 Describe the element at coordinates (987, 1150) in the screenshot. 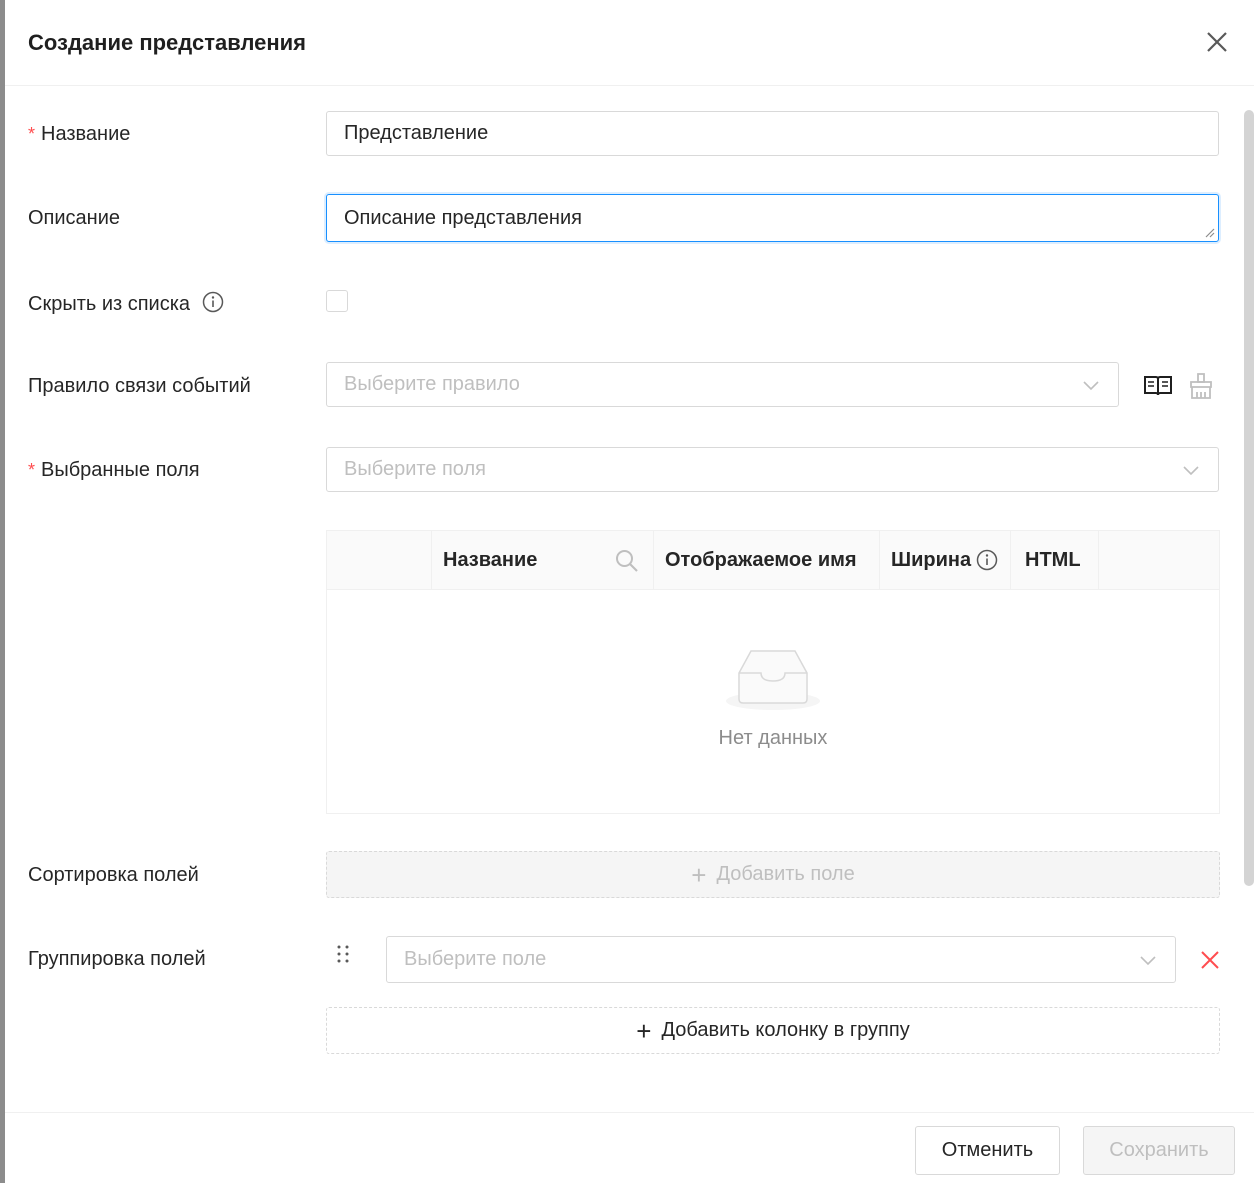

I see `cancel-button: Отменить` at that location.